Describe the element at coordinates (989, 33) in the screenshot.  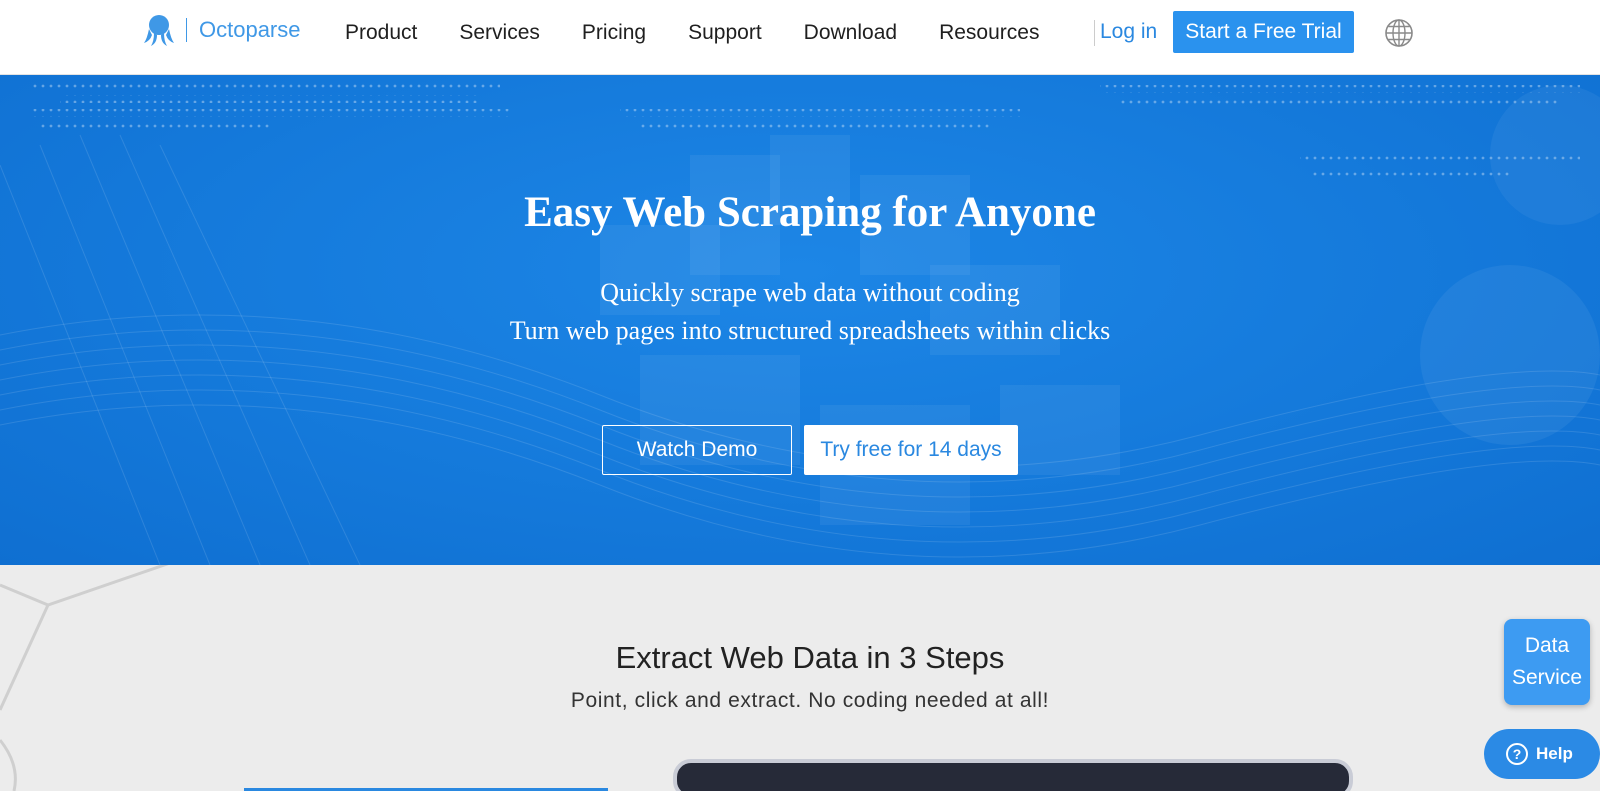
I see `nav-link-resources: Resources` at that location.